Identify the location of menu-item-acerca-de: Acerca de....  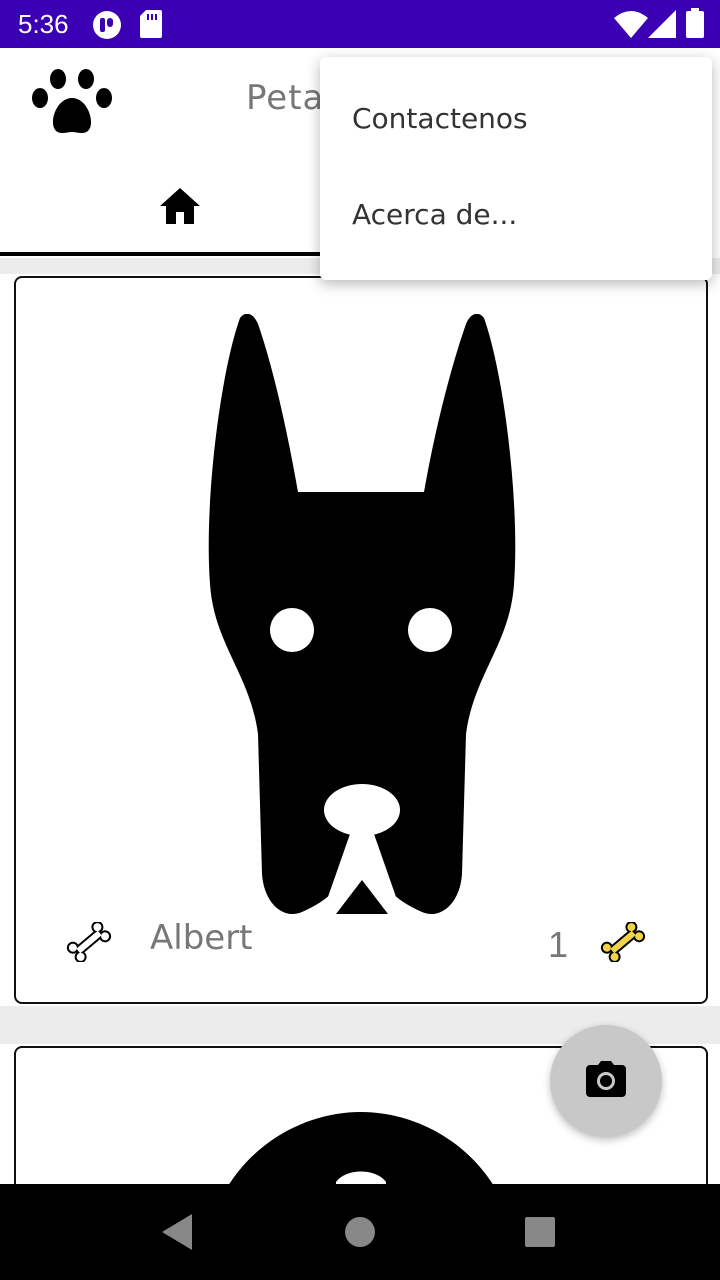
(516, 215).